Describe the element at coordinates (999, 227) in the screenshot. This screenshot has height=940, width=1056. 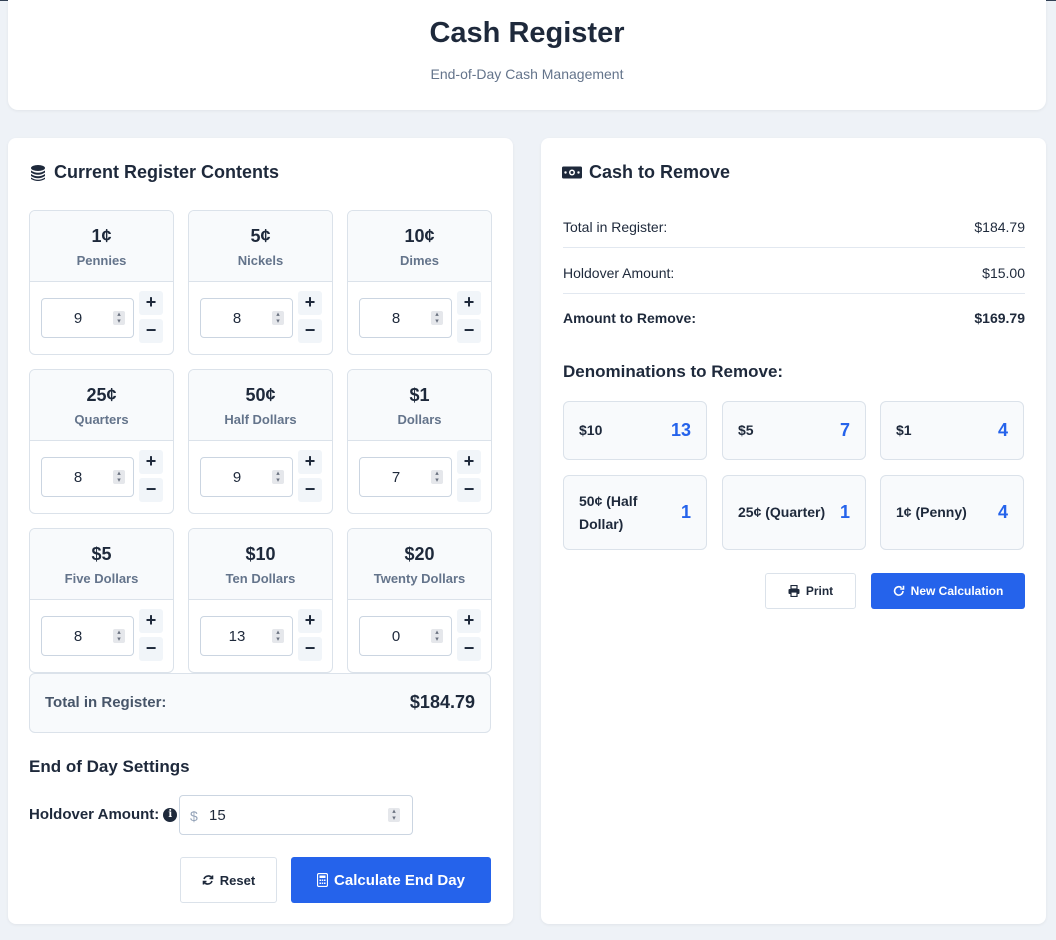
I see `summary-value: $184.79` at that location.